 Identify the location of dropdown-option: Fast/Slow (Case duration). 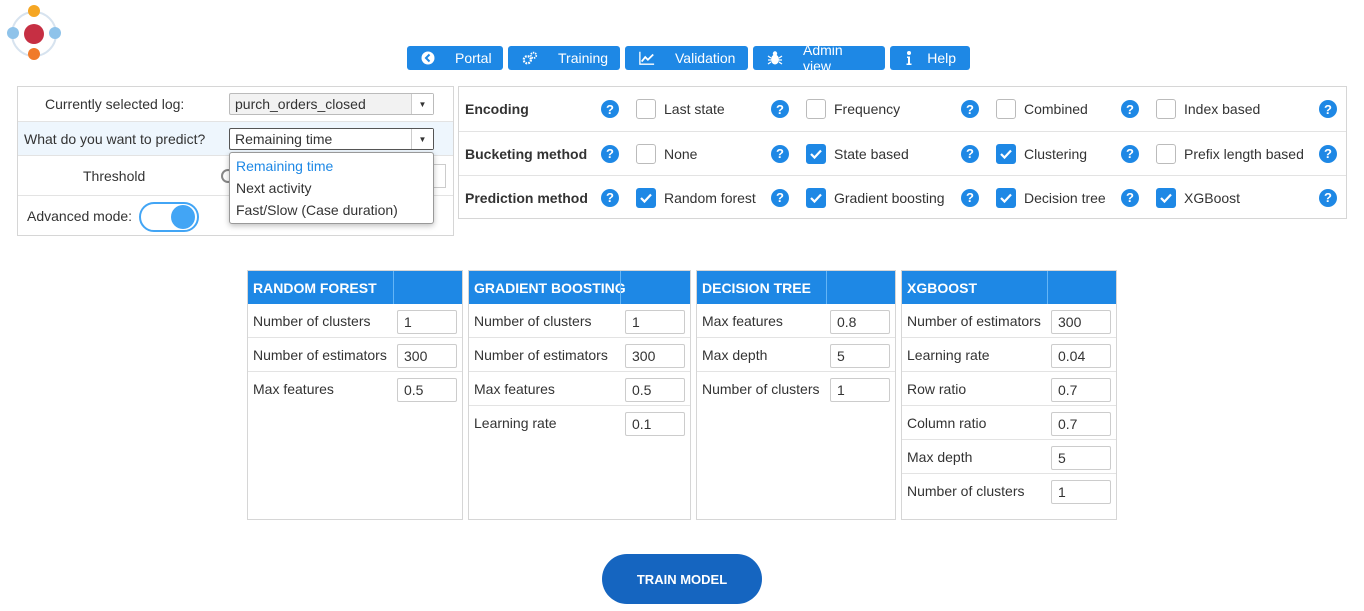
(331, 211).